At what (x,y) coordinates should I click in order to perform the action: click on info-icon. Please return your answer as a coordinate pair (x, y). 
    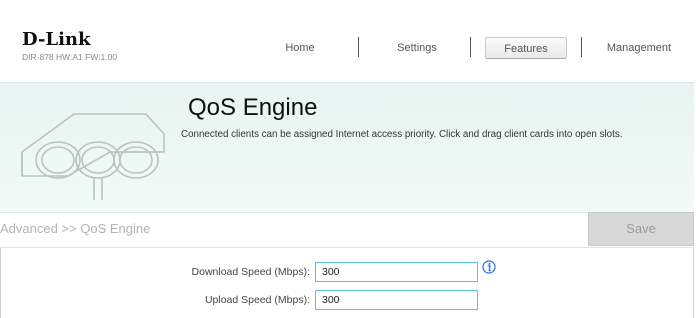
    Looking at the image, I should click on (489, 267).